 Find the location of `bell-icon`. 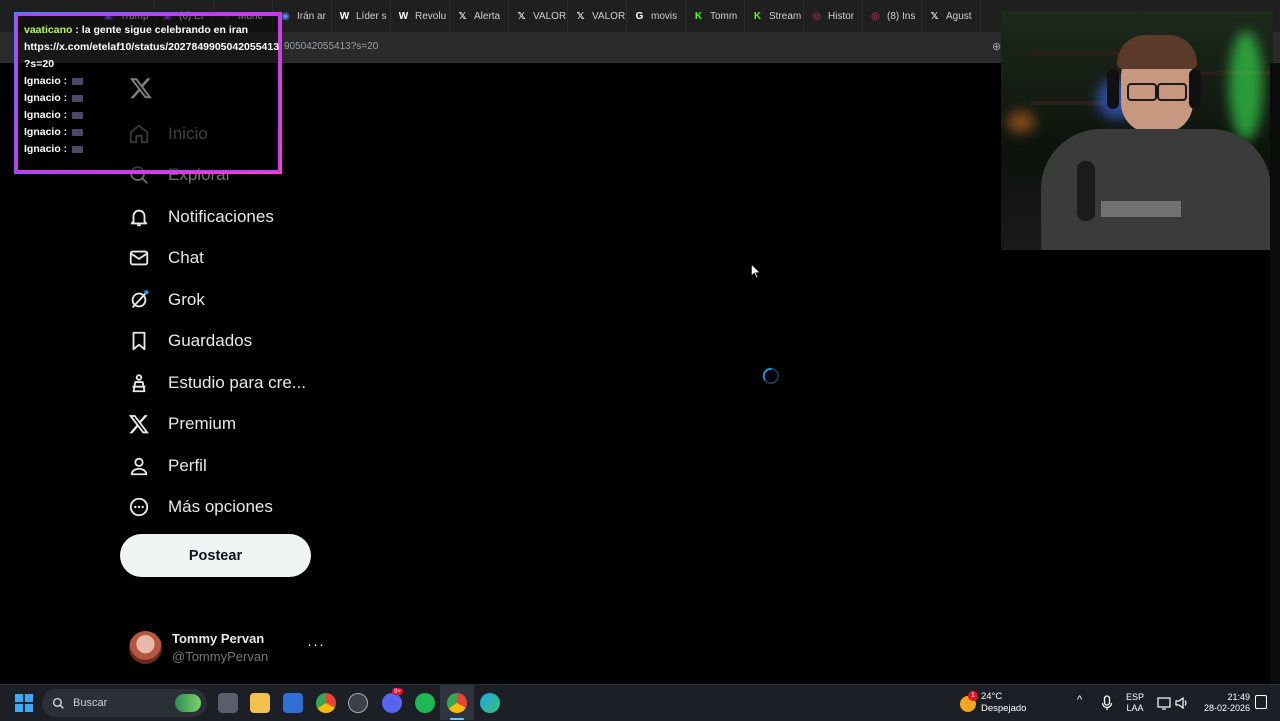

bell-icon is located at coordinates (139, 217).